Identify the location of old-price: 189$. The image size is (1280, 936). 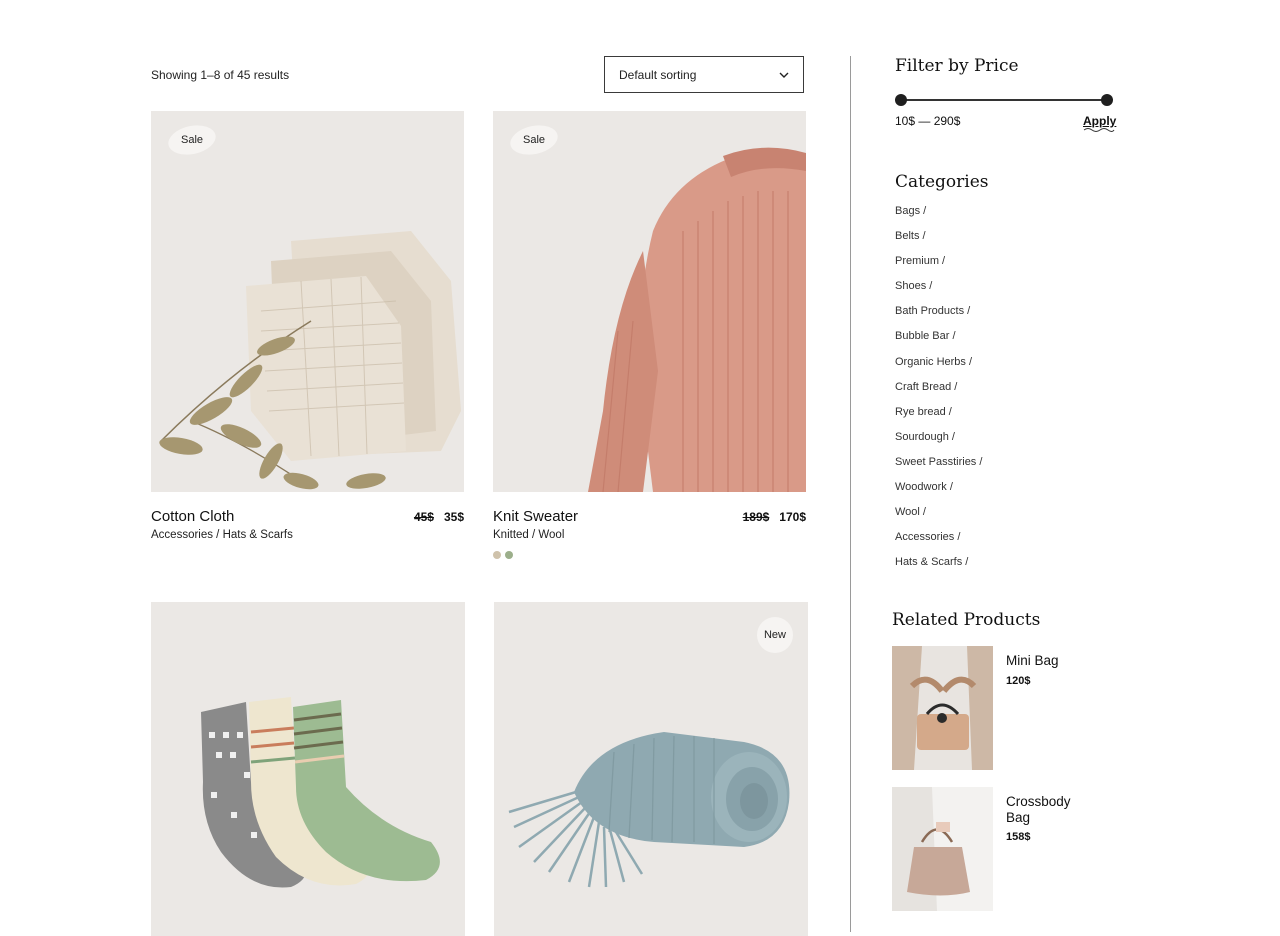
(756, 517).